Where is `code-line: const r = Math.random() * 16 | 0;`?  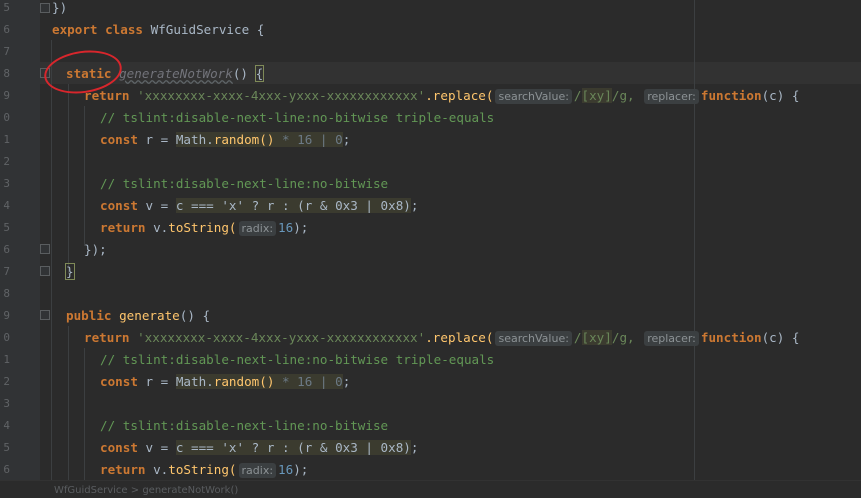 code-line: const r = Math.random() * 16 | 0; is located at coordinates (225, 382).